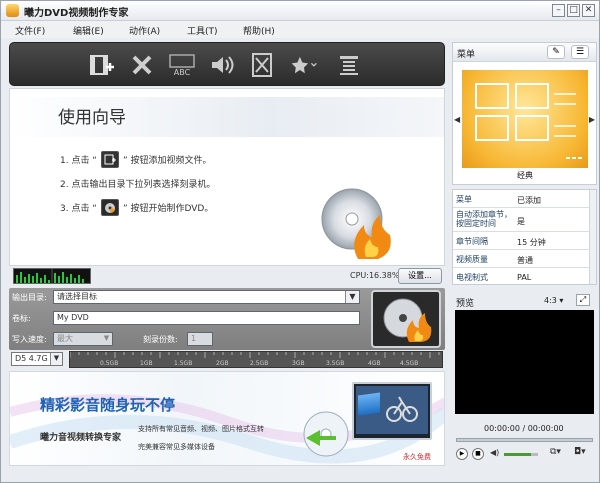 The width and height of the screenshot is (600, 483). I want to click on write-speed-value: 最大, so click(65, 338).